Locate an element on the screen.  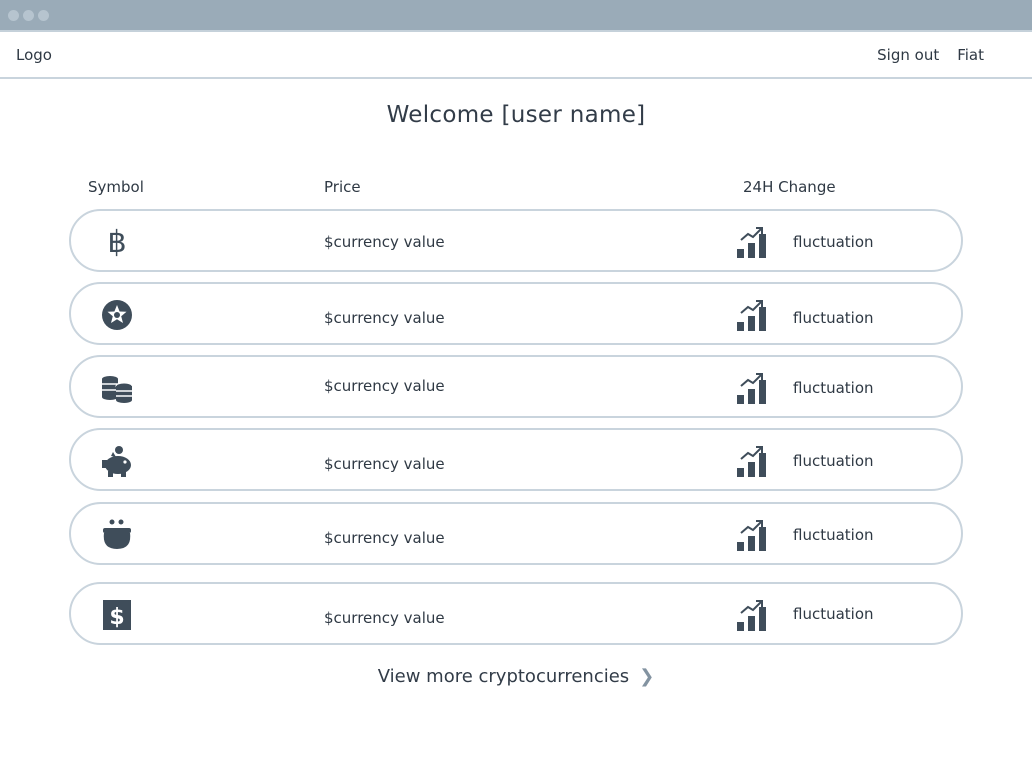
view-more-link: View more cryptocurrencies ❯ is located at coordinates (516, 676).